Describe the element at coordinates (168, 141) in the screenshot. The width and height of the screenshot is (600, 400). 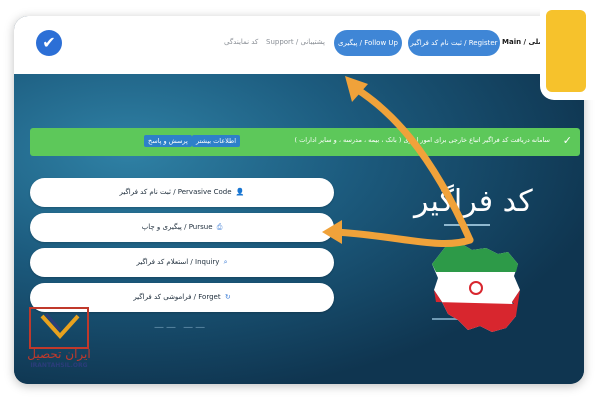
I see `faq-button: پرسش و پاسخ` at that location.